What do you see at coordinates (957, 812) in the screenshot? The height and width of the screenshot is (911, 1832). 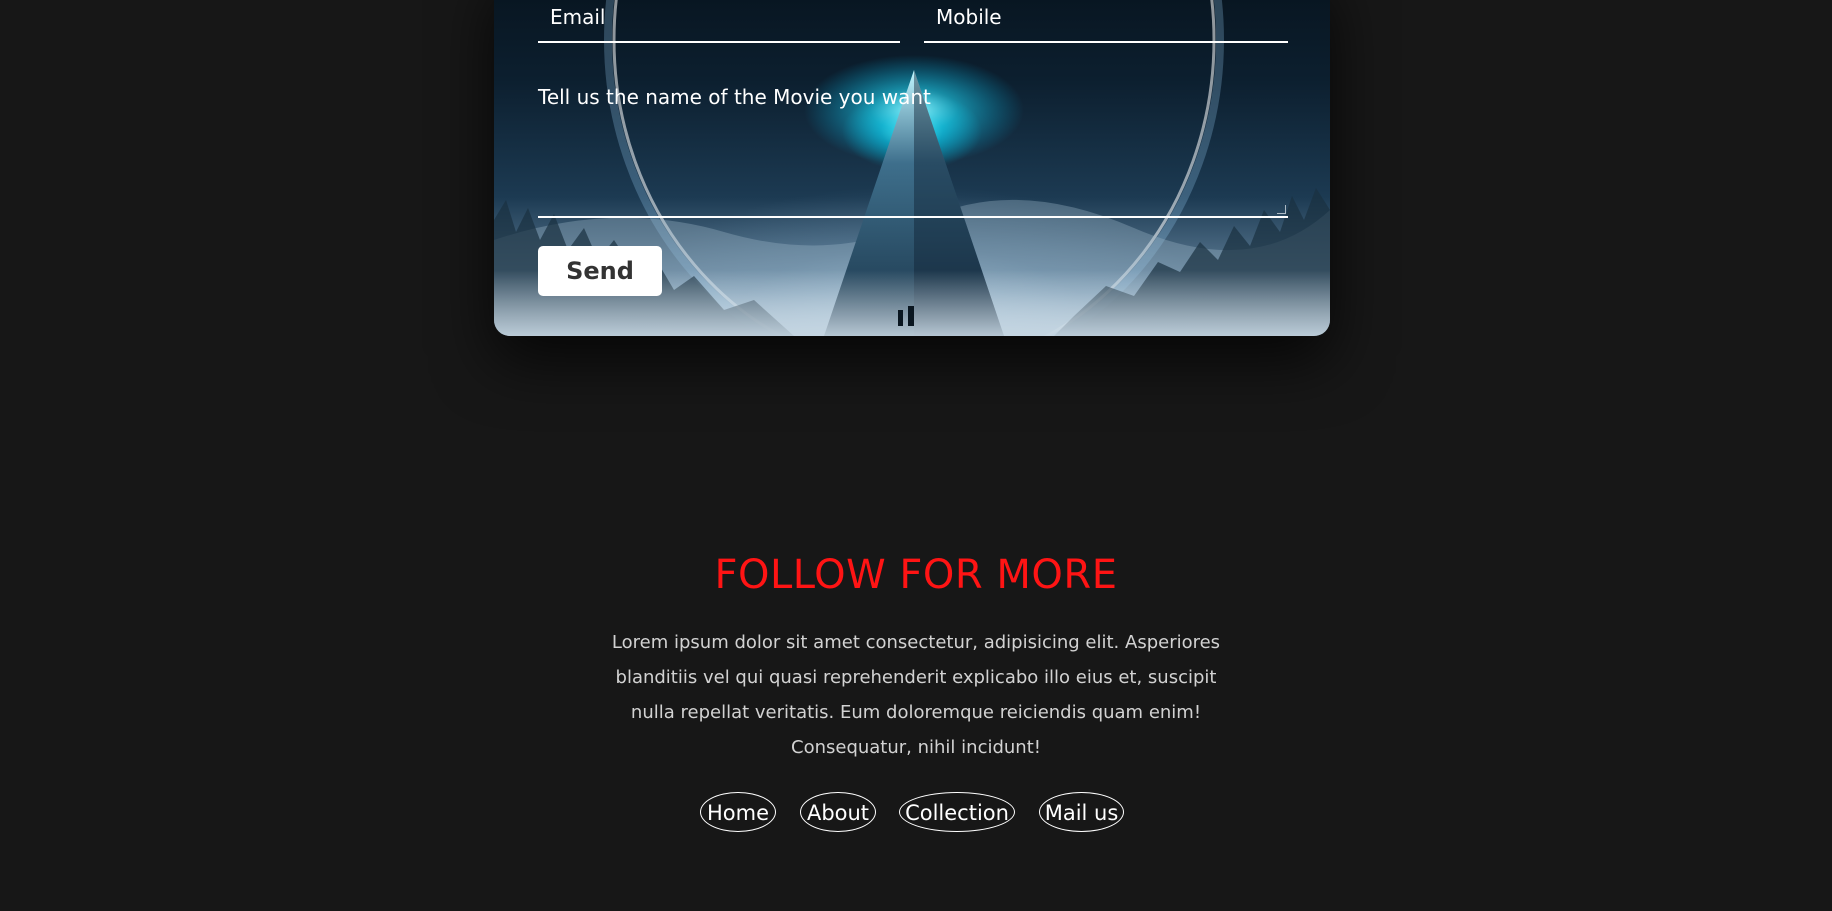 I see `footer-link-collection: Collection` at bounding box center [957, 812].